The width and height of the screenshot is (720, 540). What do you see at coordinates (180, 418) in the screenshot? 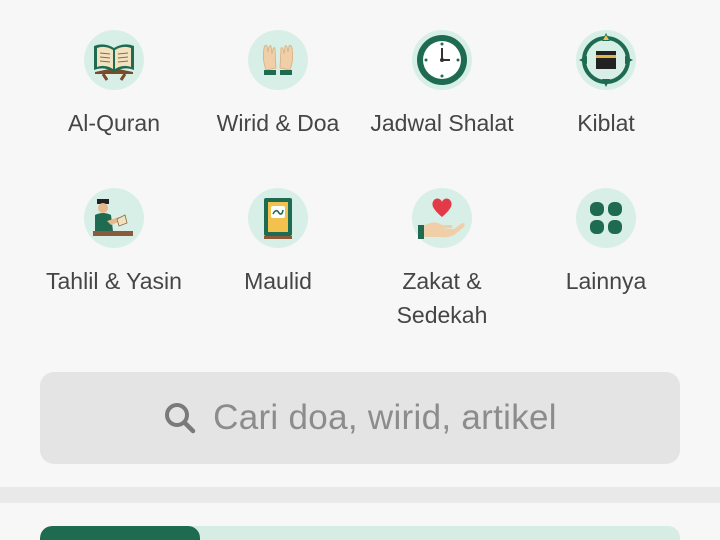
I see `search-icon` at bounding box center [180, 418].